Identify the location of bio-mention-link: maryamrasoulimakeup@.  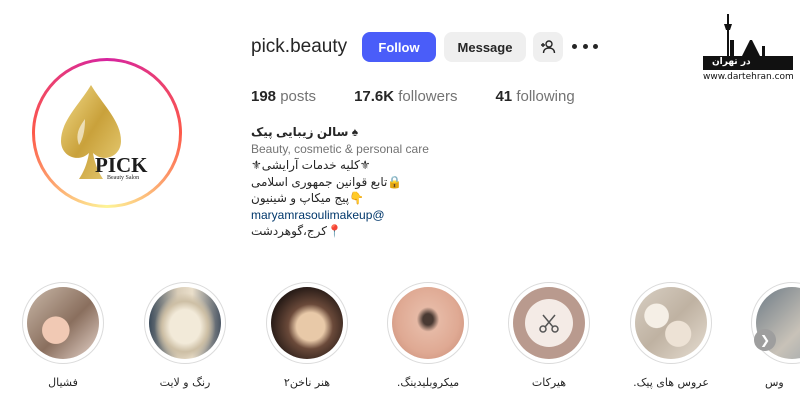
(371, 215).